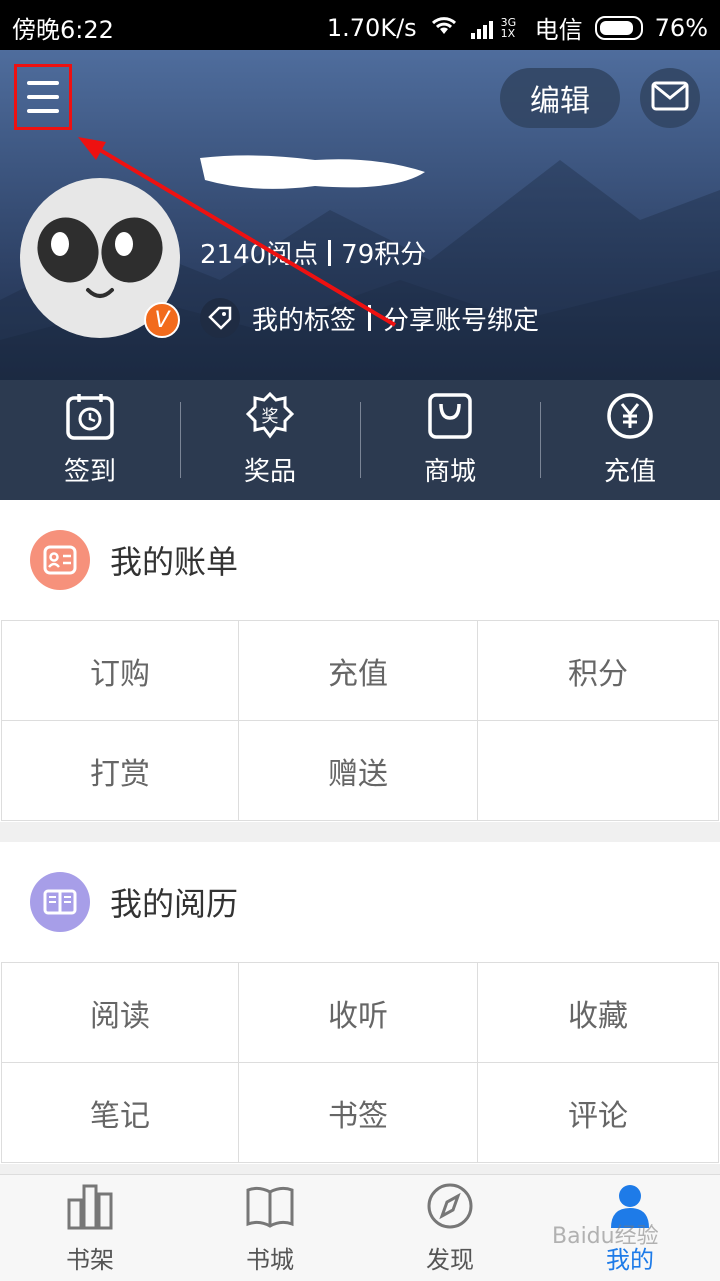 This screenshot has width=720, height=1281. What do you see at coordinates (605, 1236) in the screenshot?
I see `watermark-text: Baidu经验` at bounding box center [605, 1236].